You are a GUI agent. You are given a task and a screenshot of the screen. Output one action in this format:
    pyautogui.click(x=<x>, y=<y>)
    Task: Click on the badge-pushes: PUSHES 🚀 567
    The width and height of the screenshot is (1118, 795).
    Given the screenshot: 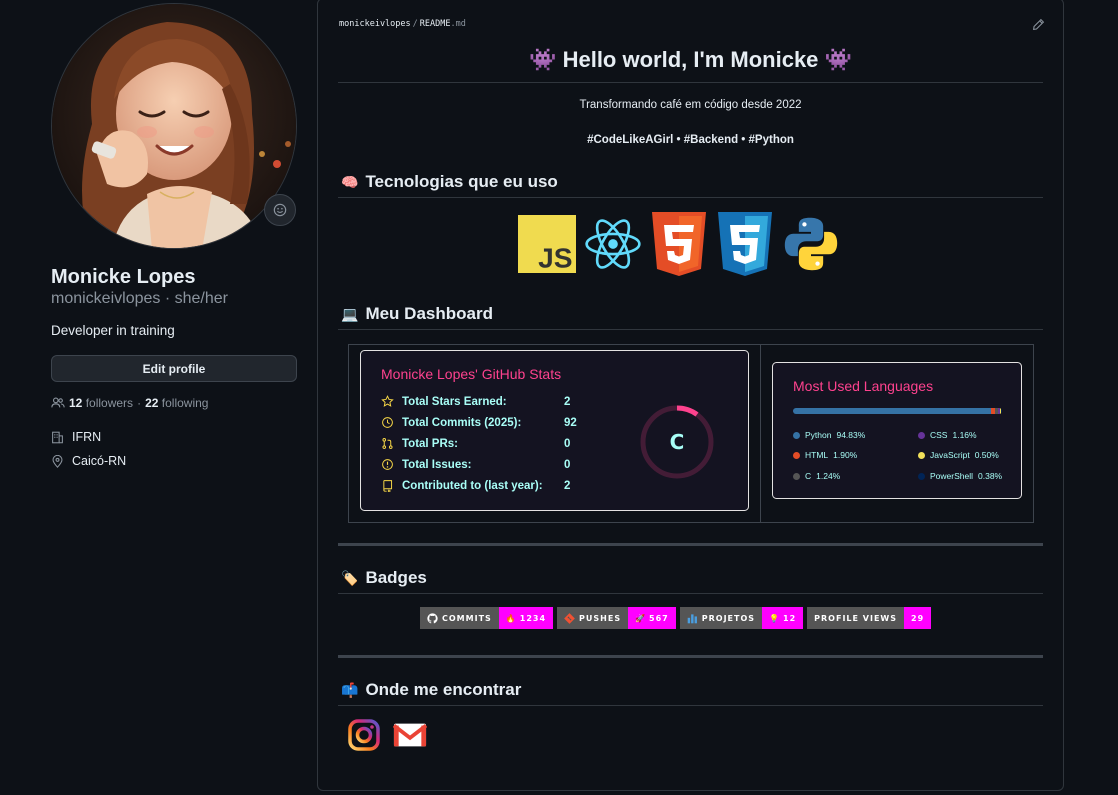 What is the action you would take?
    pyautogui.click(x=616, y=618)
    